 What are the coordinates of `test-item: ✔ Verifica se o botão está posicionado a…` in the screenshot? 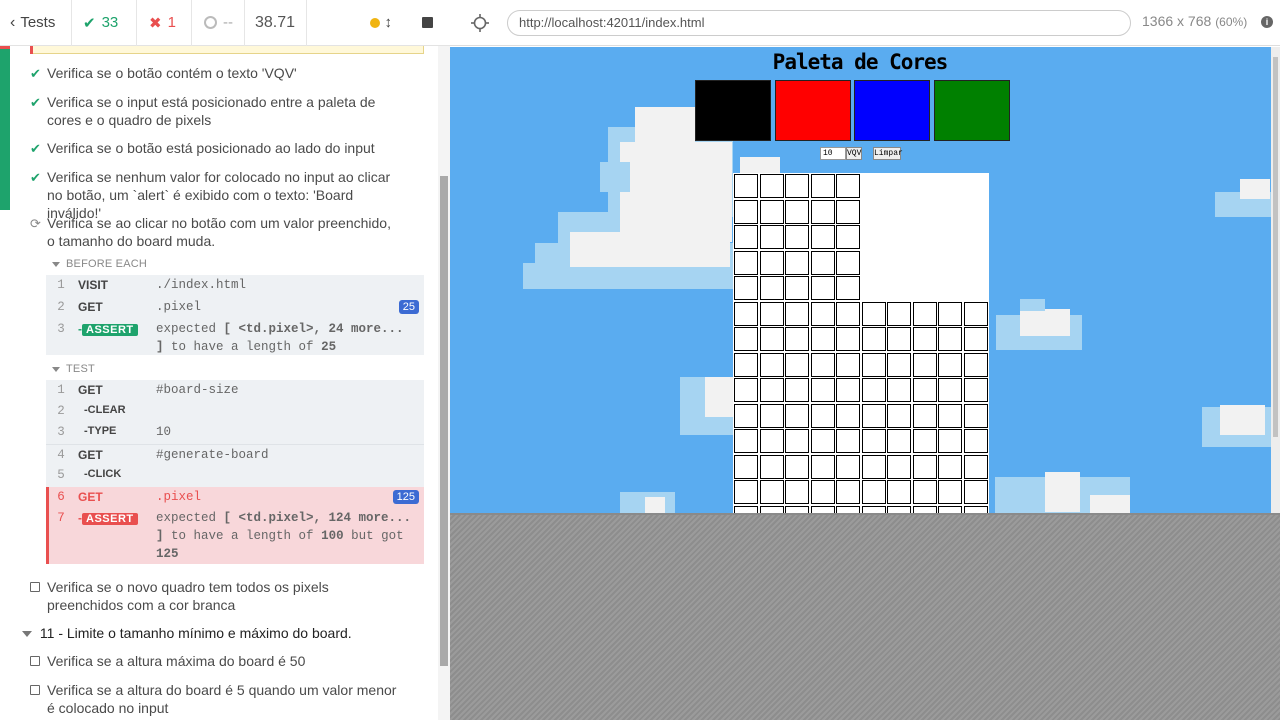 It's located at (220, 148).